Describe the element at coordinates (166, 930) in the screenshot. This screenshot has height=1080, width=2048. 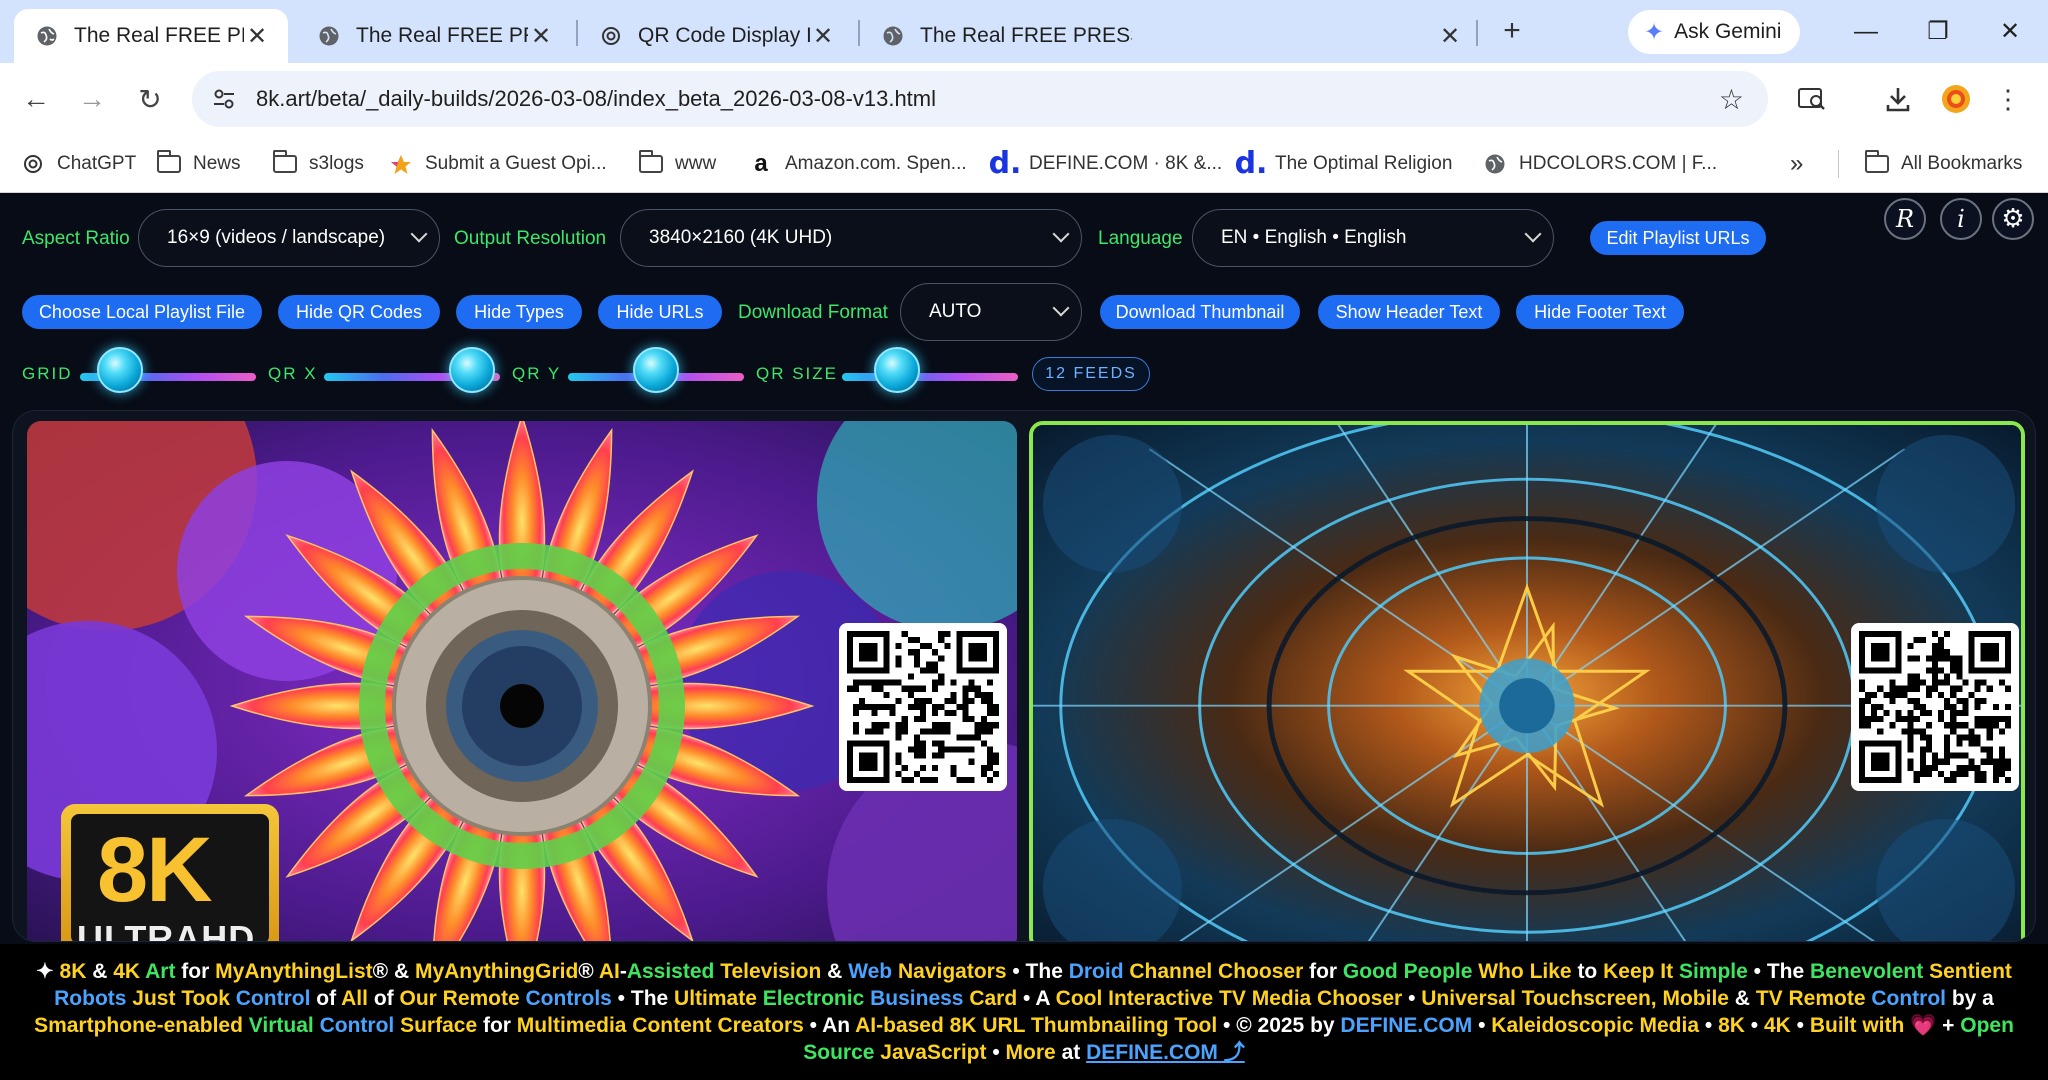
I see `badge-ultrahd-text: ULTRAHD` at that location.